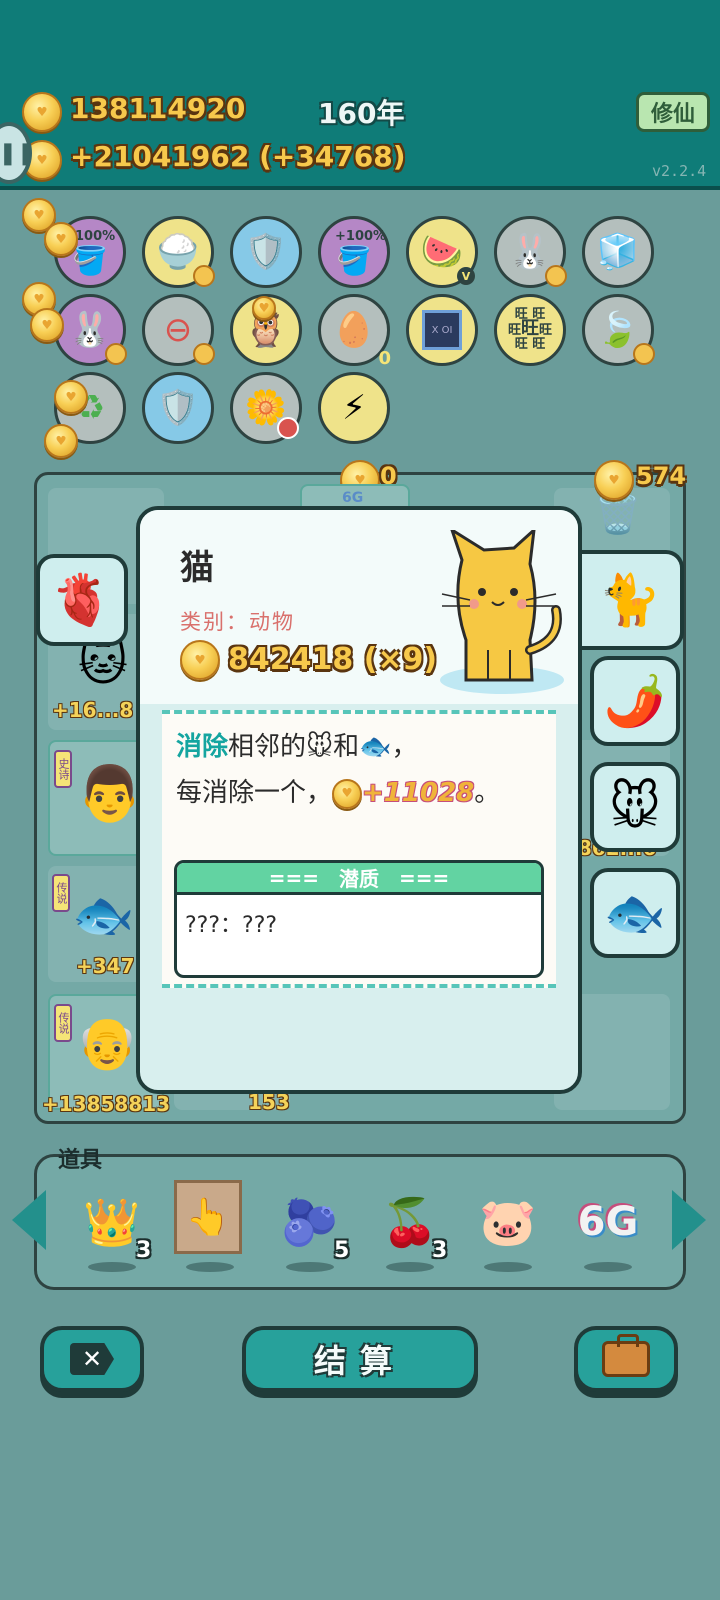 The height and width of the screenshot is (1600, 720). Describe the element at coordinates (61, 893) in the screenshot. I see `rarity-tag: 传说` at that location.